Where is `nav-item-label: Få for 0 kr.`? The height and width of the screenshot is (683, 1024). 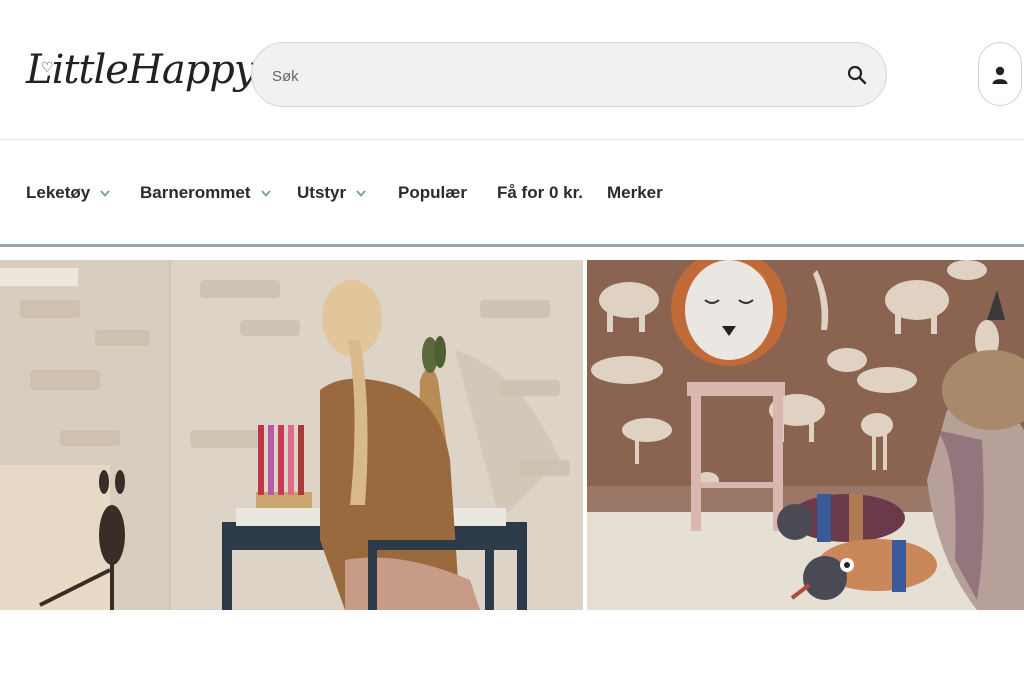 nav-item-label: Få for 0 kr. is located at coordinates (540, 192).